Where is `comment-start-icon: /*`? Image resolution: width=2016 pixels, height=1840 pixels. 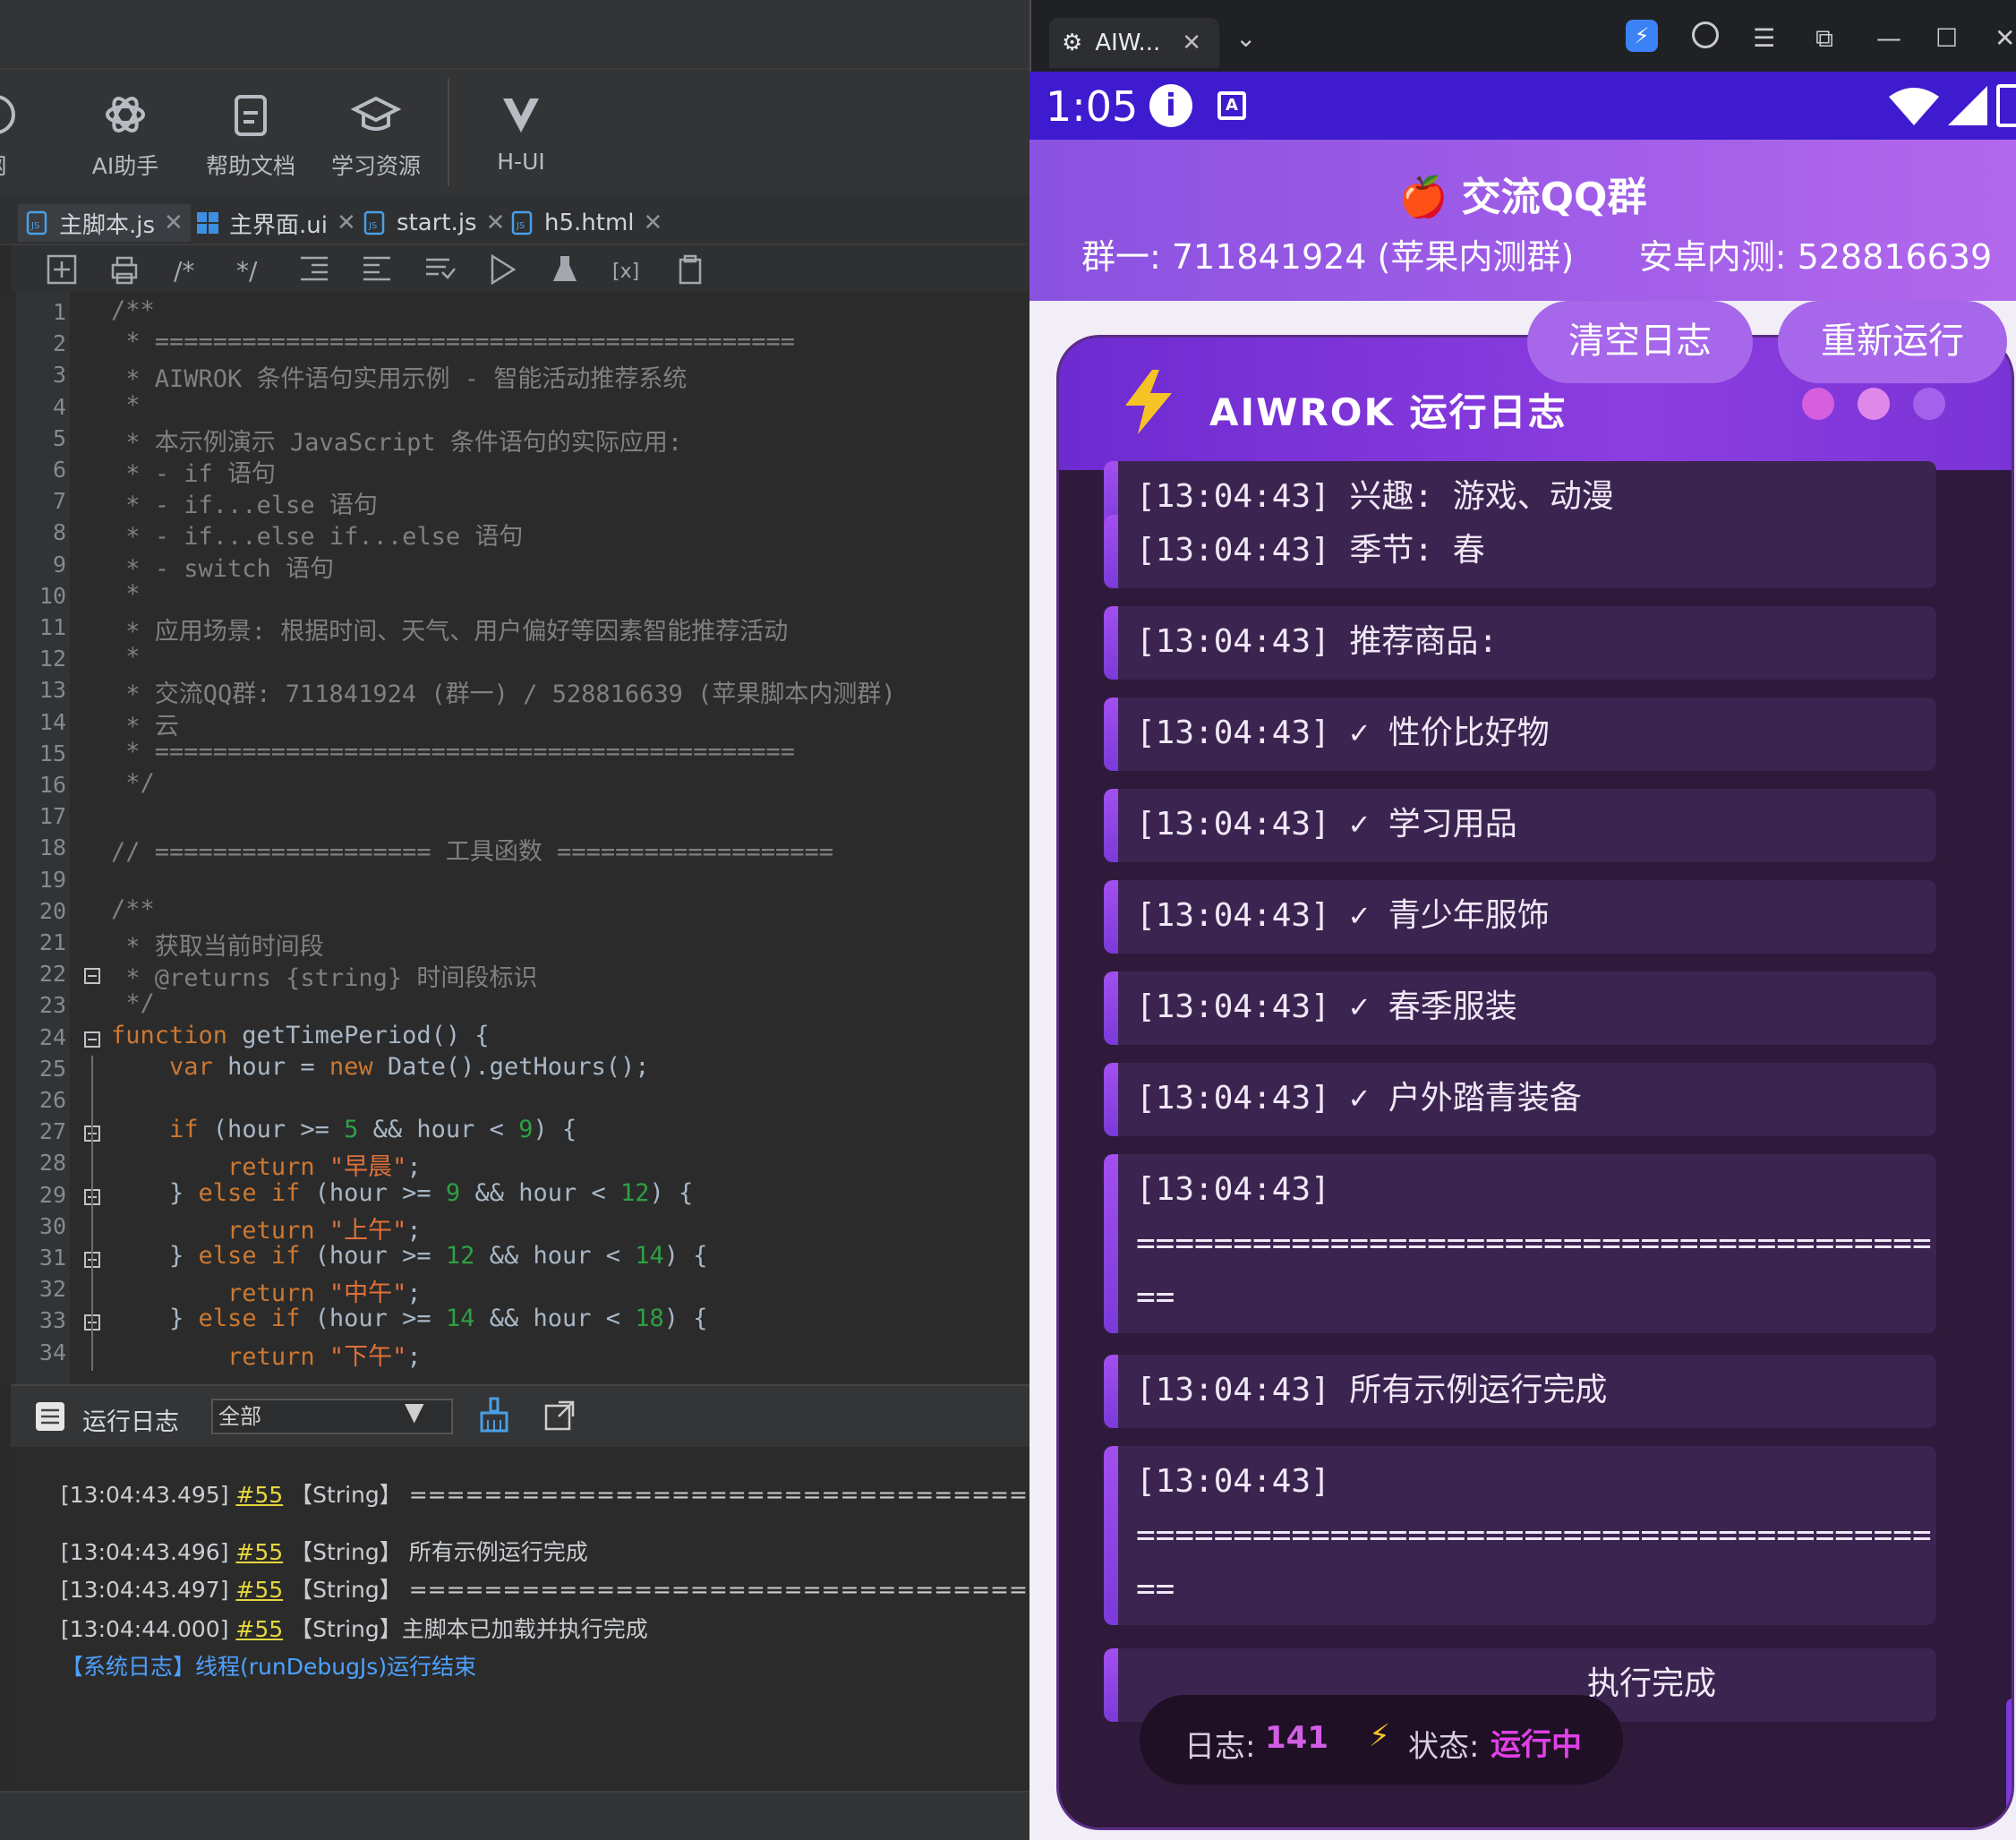 comment-start-icon: /* is located at coordinates (189, 270).